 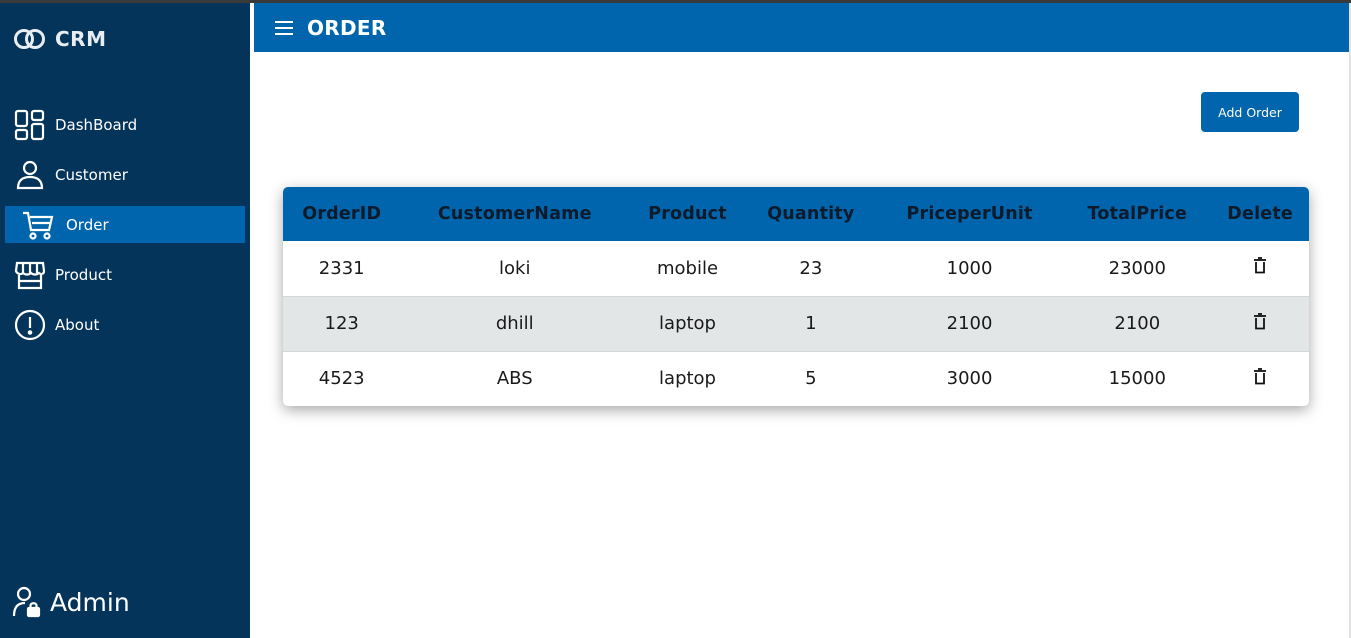 I want to click on column-header-totalprice: TotalPrice, so click(x=1137, y=214).